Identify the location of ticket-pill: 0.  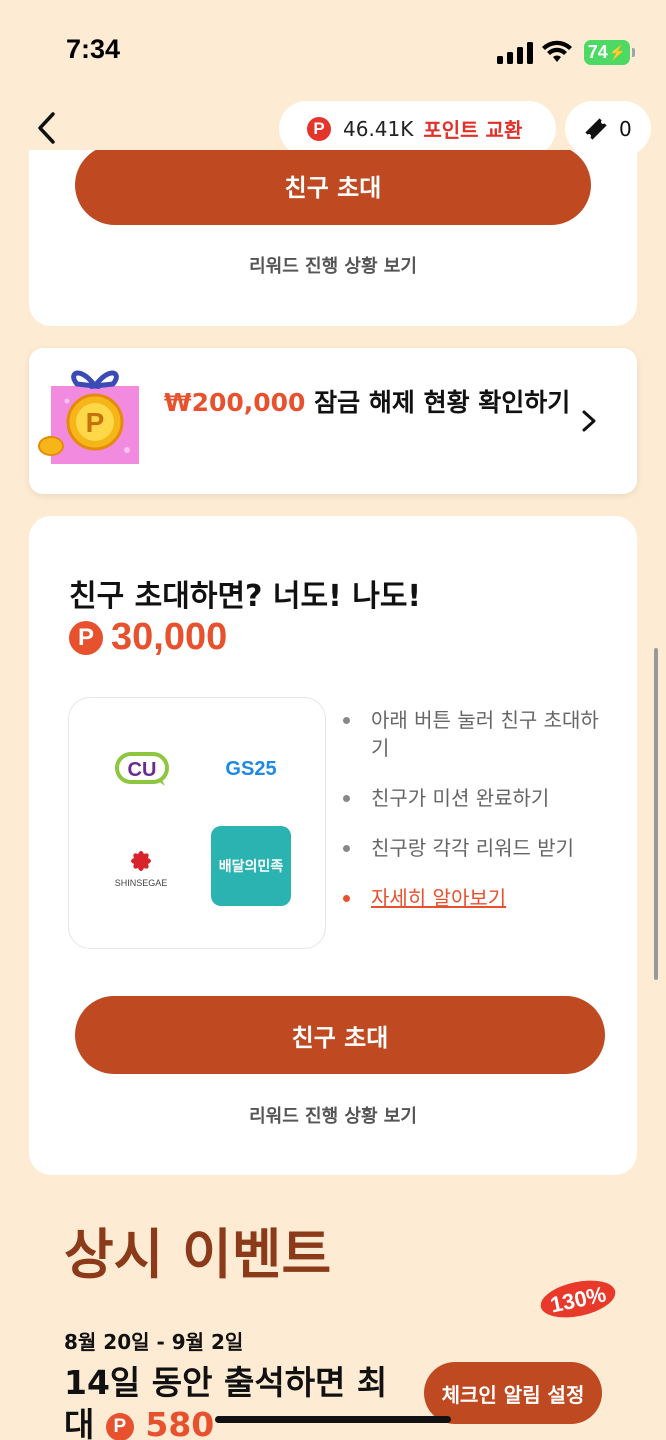
(608, 128).